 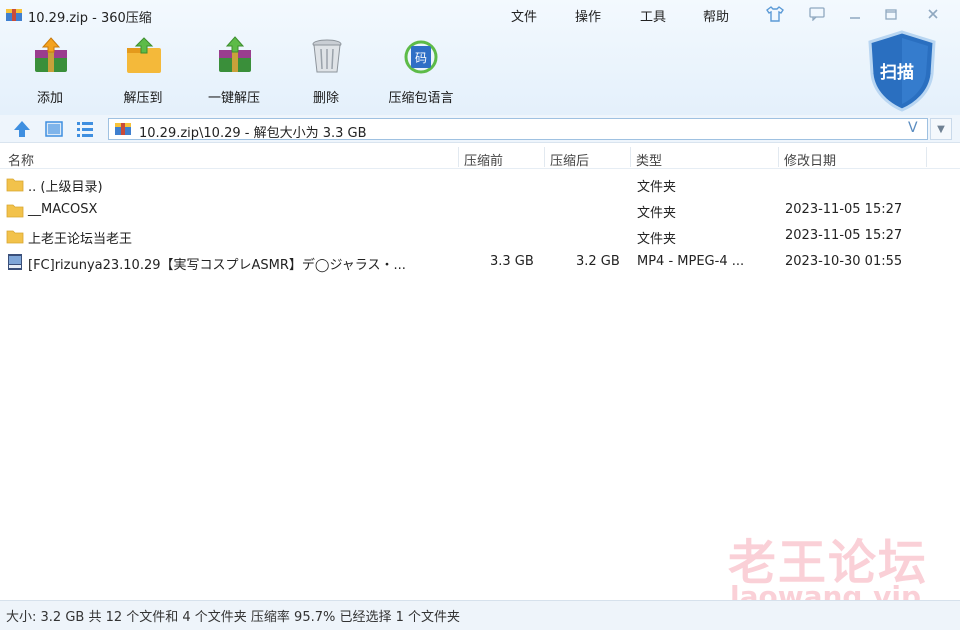 I want to click on add-button: 添加, so click(x=50, y=72).